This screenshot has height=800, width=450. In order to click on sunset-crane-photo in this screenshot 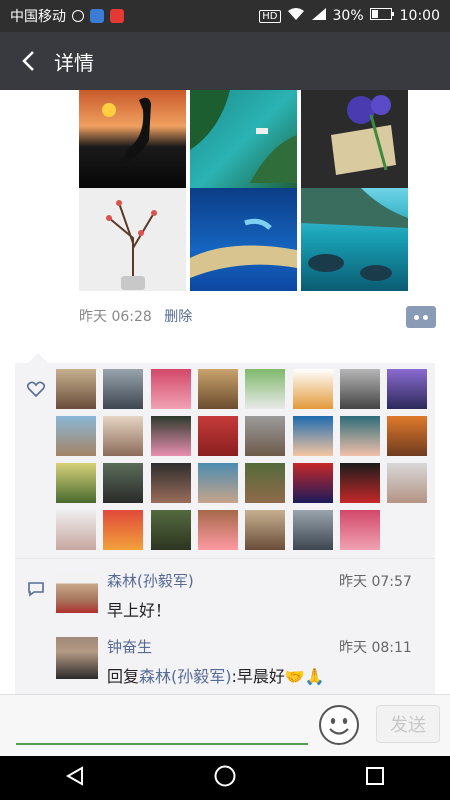, I will do `click(132, 141)`.